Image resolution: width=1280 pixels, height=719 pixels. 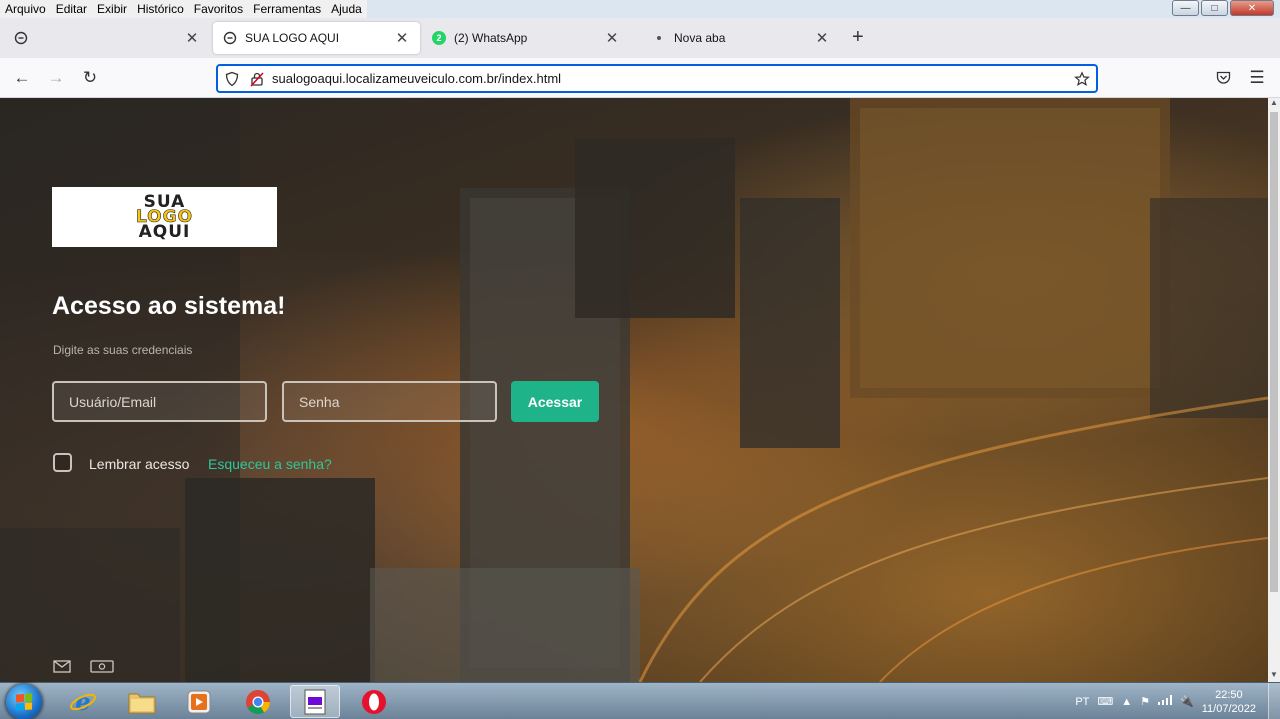 What do you see at coordinates (123, 350) in the screenshot?
I see `login-subtitle: Digite as suas credenciais` at bounding box center [123, 350].